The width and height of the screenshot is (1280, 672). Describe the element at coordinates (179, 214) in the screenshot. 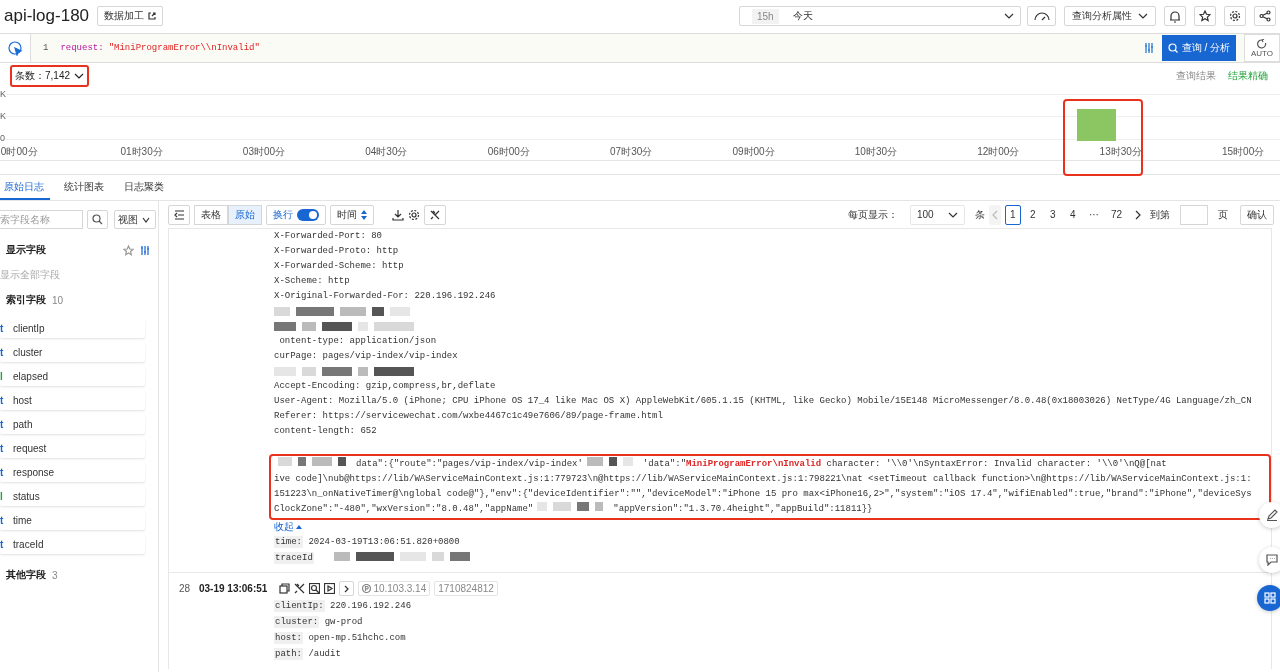

I see `collapse-sidebar-button` at that location.